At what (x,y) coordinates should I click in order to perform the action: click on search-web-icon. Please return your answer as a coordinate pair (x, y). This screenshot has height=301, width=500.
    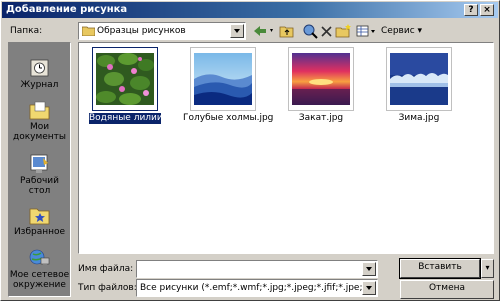
    Looking at the image, I should click on (310, 31).